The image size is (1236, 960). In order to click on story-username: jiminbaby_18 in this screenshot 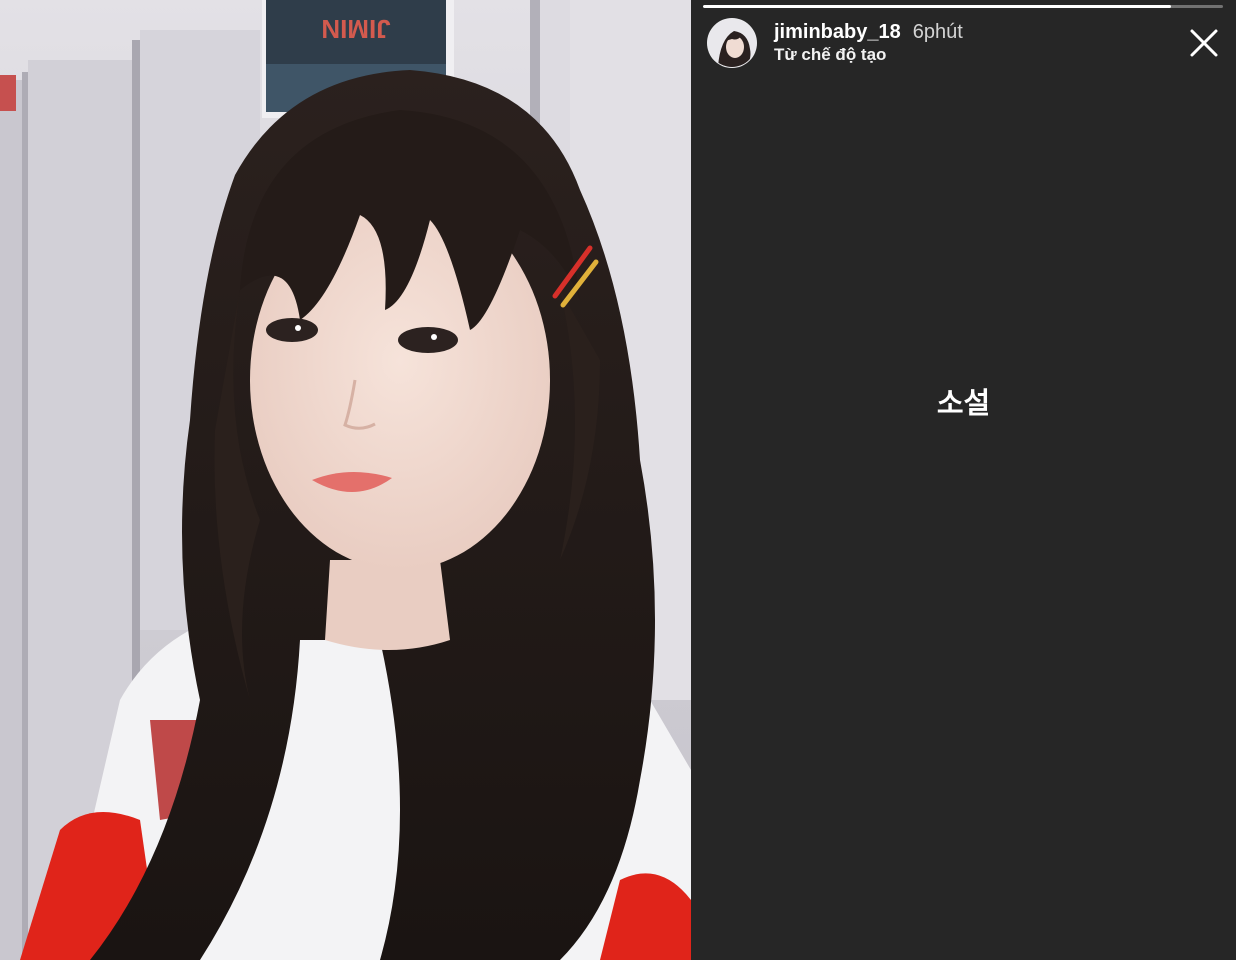, I will do `click(837, 32)`.